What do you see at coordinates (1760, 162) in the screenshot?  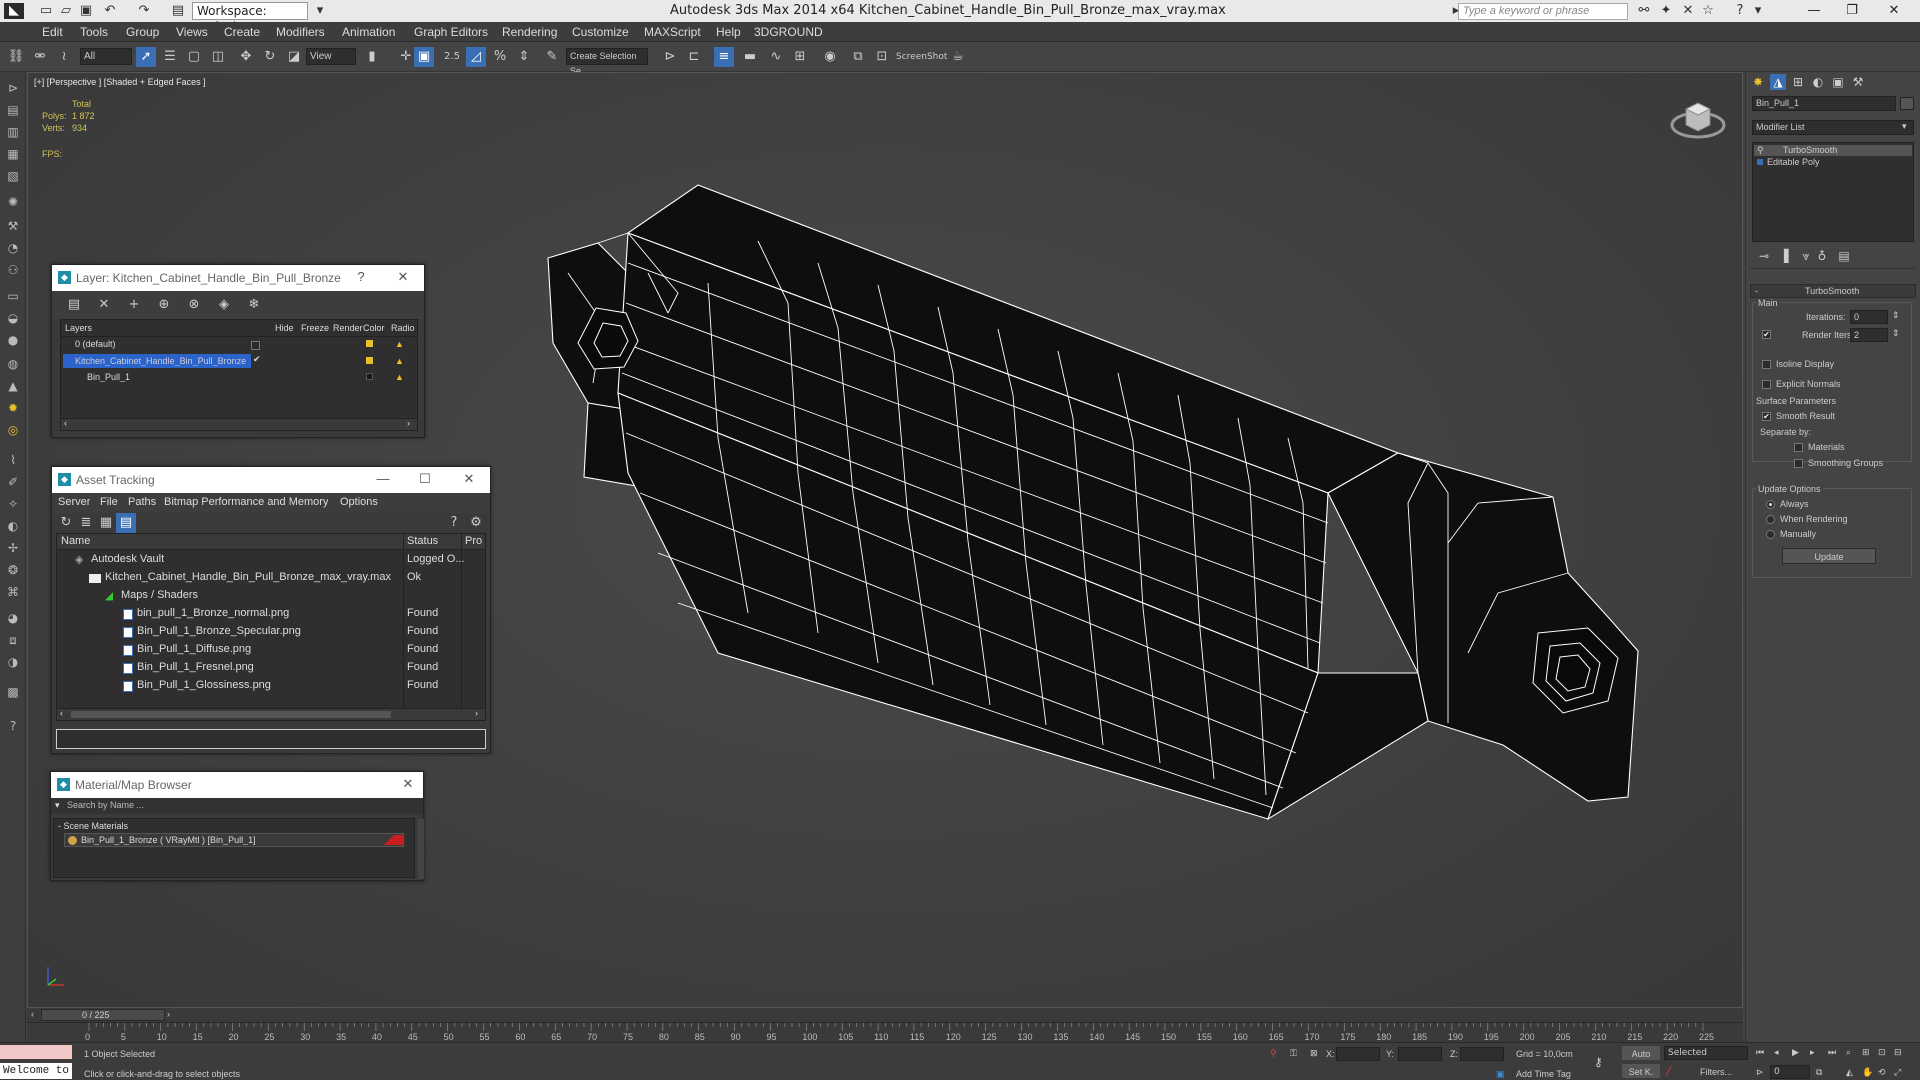 I see `stack-expand-icon` at bounding box center [1760, 162].